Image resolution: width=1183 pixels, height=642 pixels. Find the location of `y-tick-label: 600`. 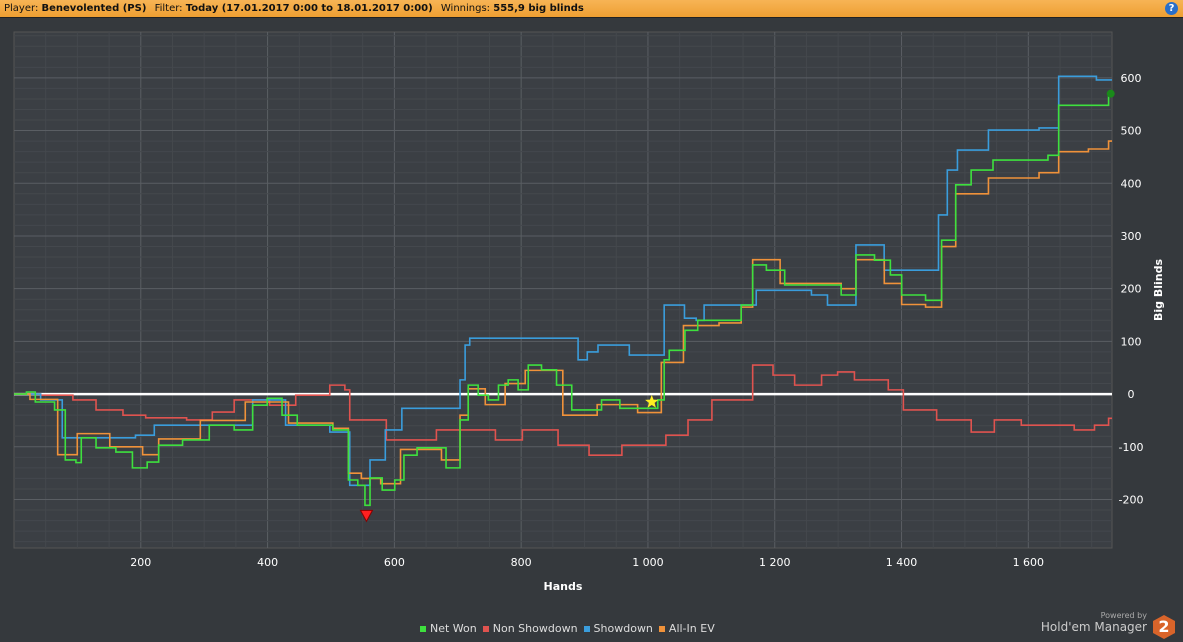

y-tick-label: 600 is located at coordinates (1131, 78).